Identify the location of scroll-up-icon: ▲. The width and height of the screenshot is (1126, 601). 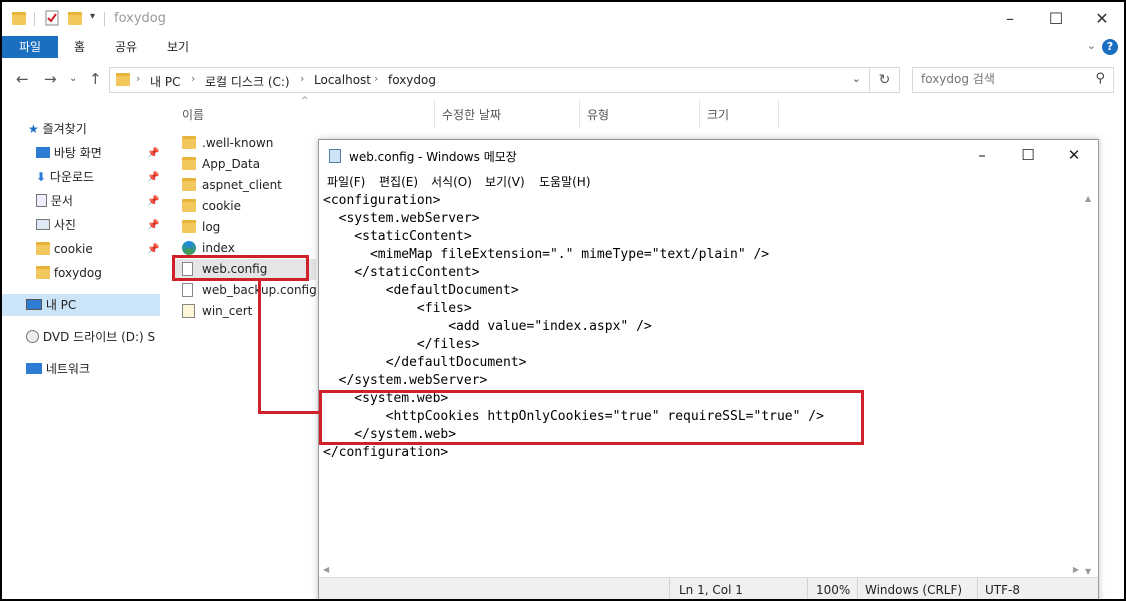
(1088, 198).